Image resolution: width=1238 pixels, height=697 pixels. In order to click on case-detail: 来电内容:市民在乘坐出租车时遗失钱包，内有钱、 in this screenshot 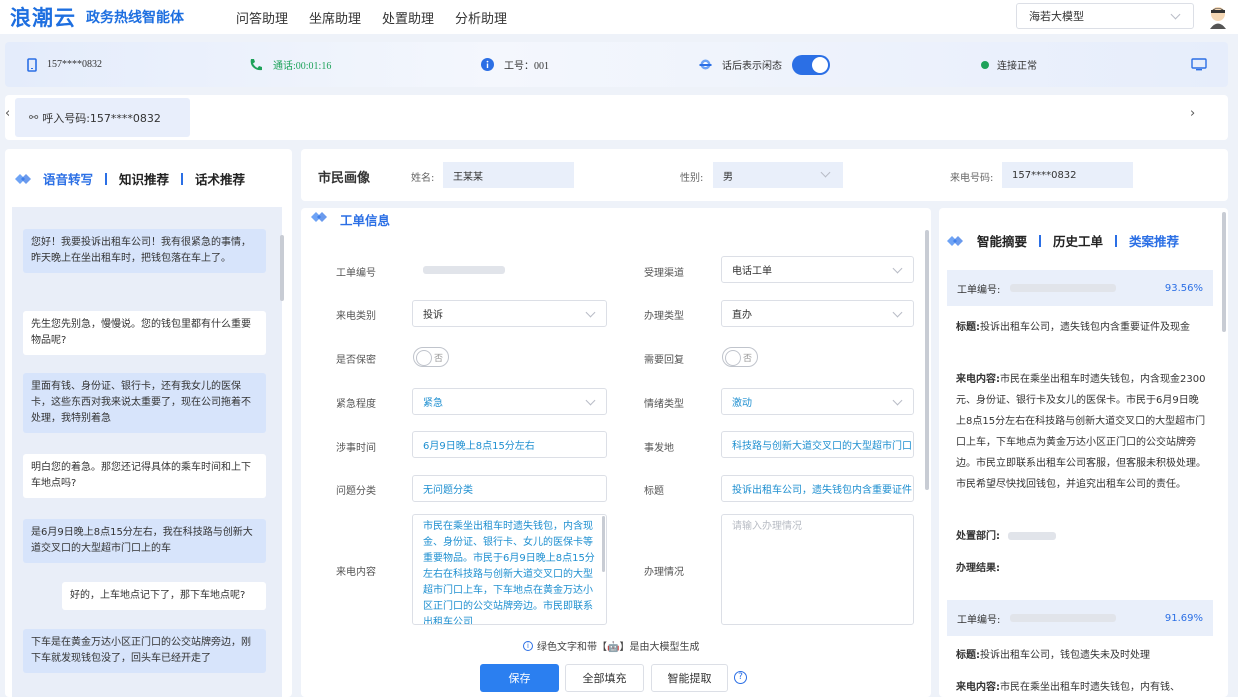, I will do `click(1081, 687)`.